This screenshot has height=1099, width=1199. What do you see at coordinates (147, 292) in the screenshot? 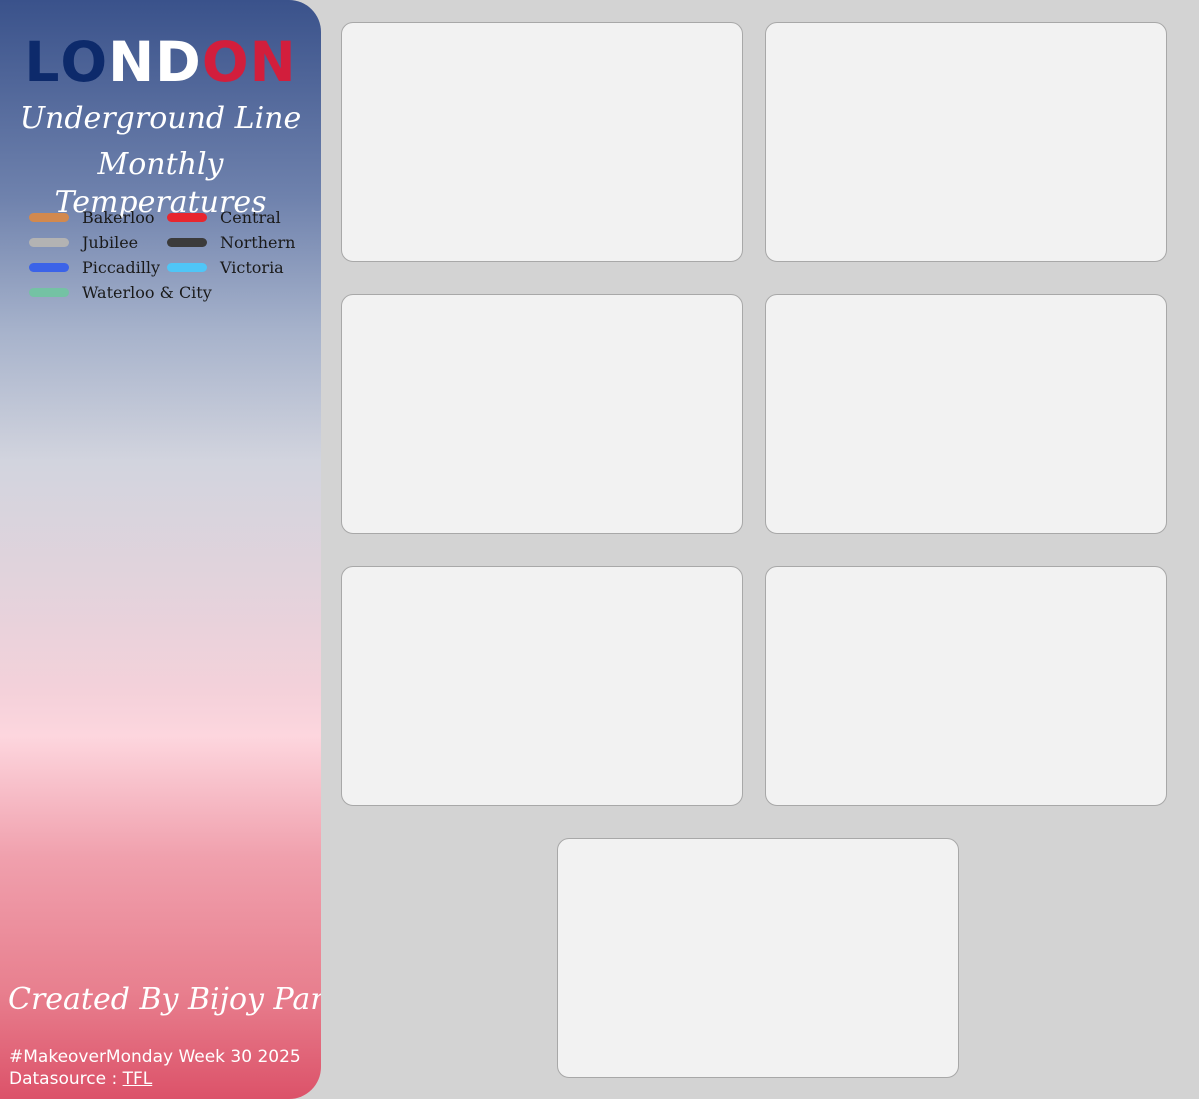
I see `legend-label-waterloo-city: Waterloo & City` at bounding box center [147, 292].